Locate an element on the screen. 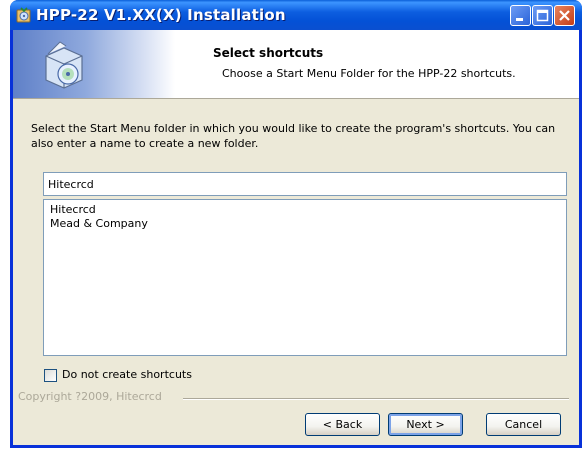 The image size is (584, 450). minimize-button is located at coordinates (520, 15).